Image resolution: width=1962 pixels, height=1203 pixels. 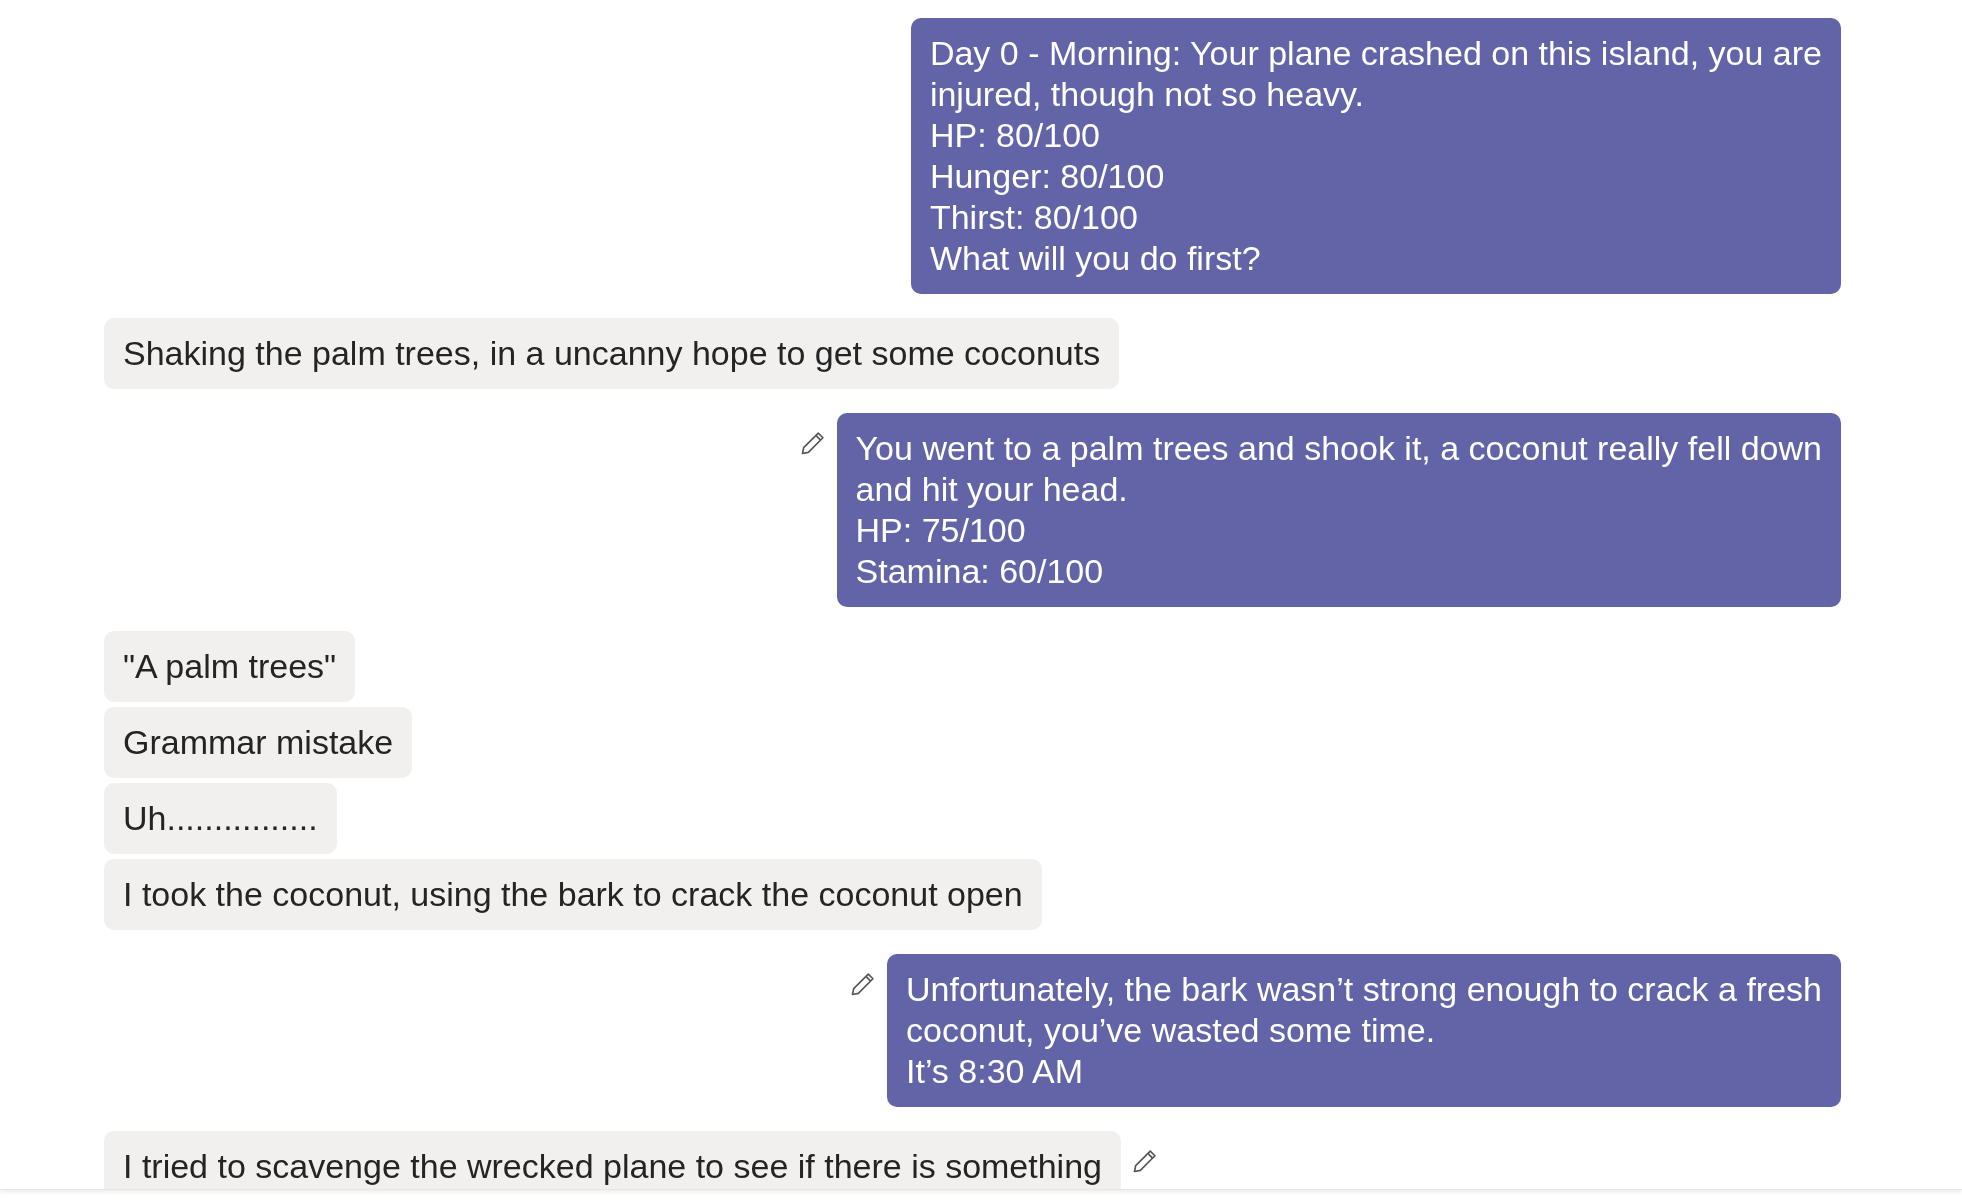 I want to click on message-text: Hunger: 80/100, so click(x=1047, y=176).